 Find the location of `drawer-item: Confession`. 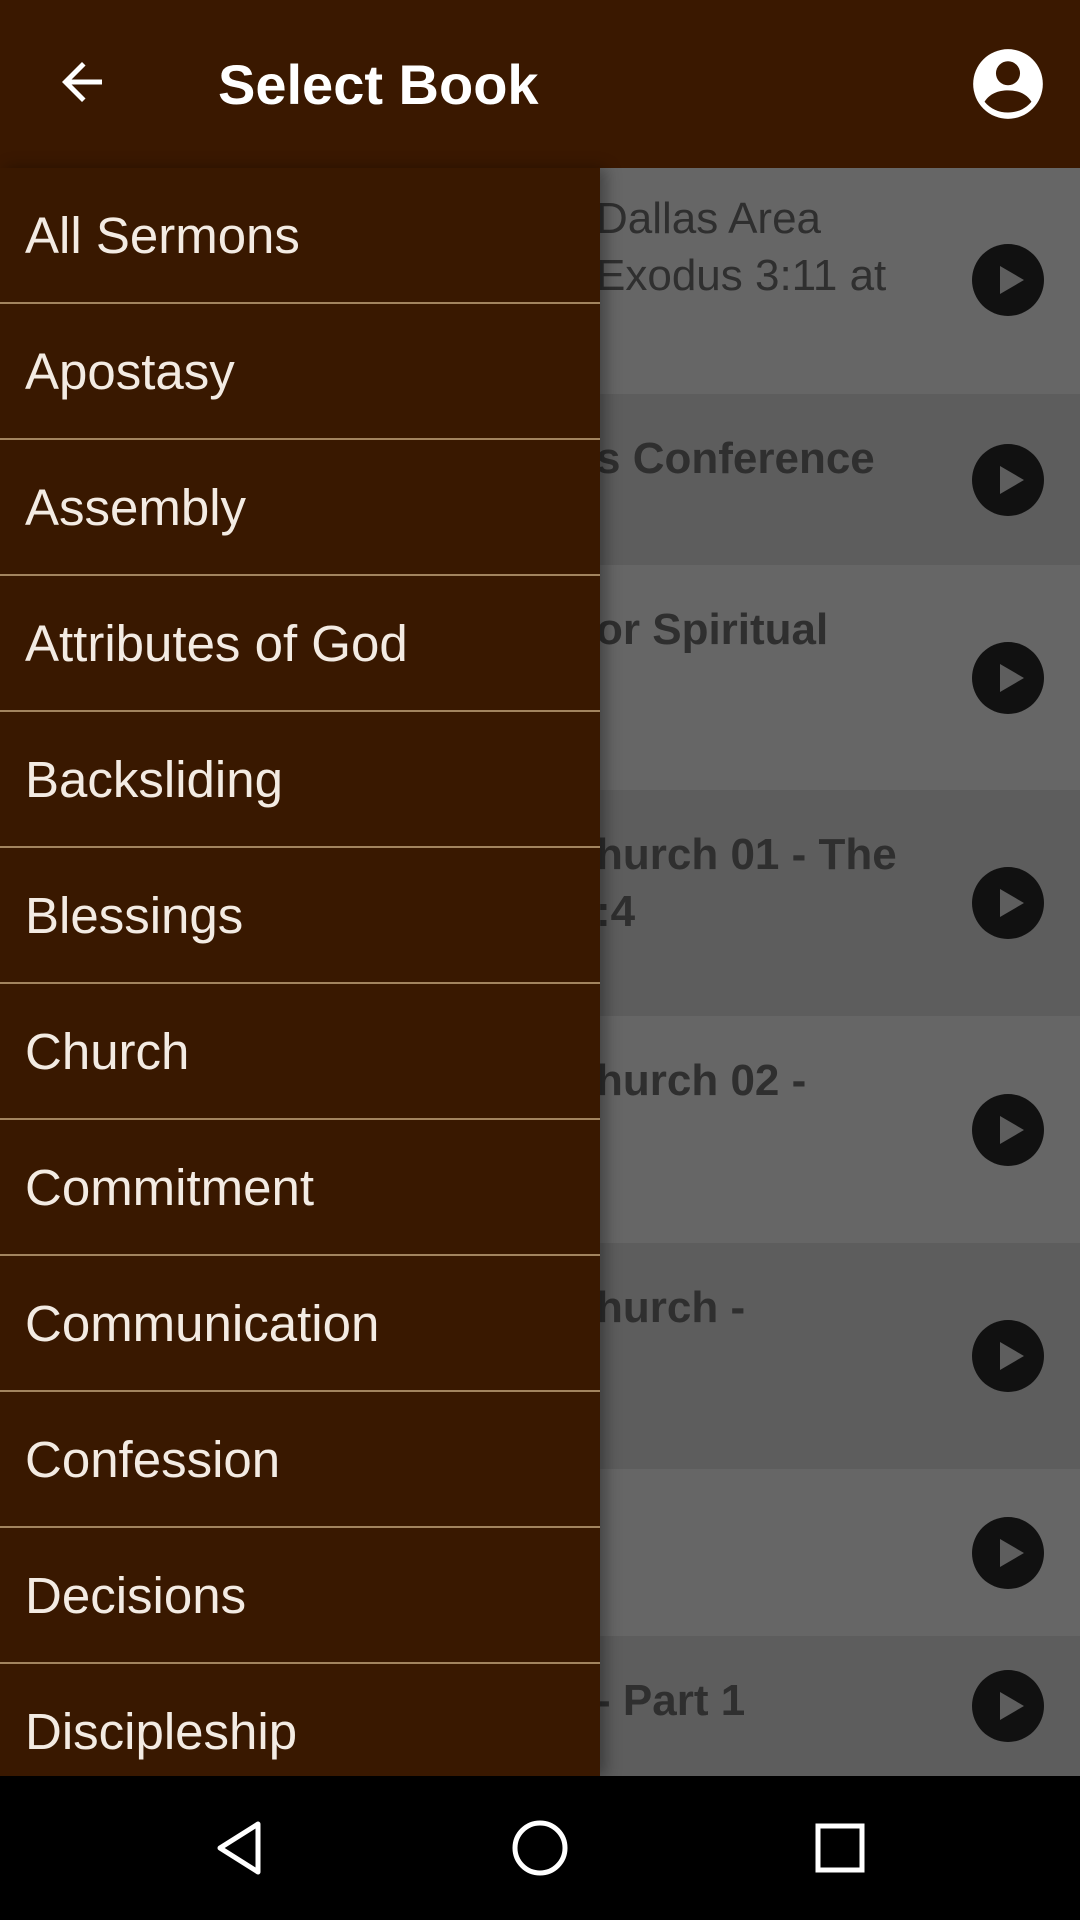

drawer-item: Confession is located at coordinates (300, 1460).